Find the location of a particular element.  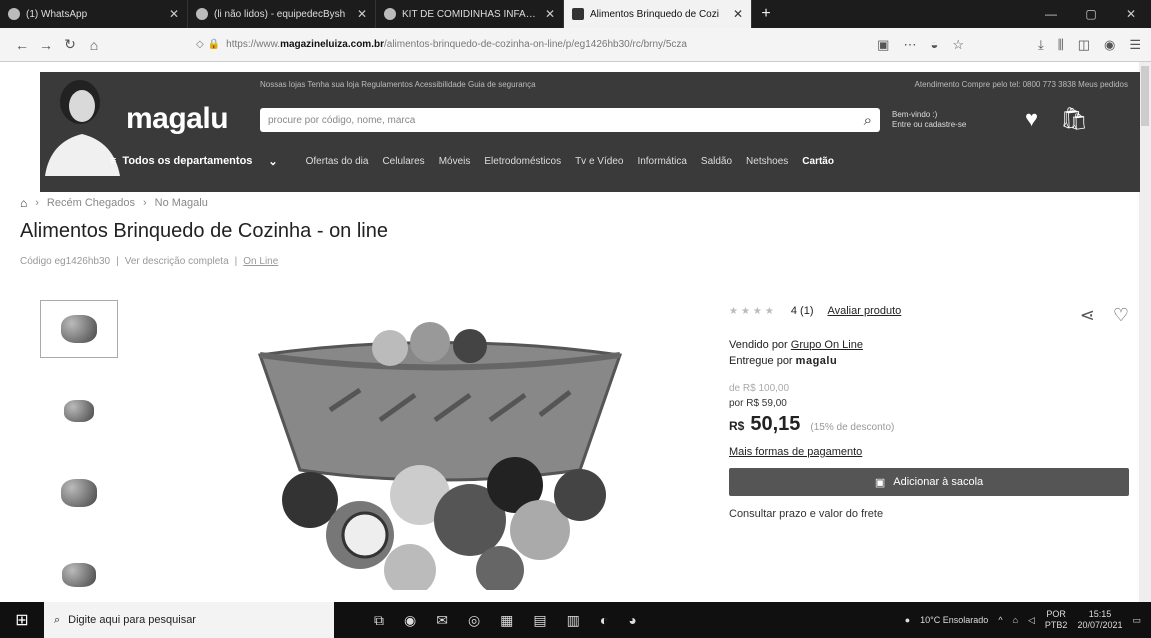

shipping-link: Consultar prazo e valor do frete is located at coordinates (929, 514).